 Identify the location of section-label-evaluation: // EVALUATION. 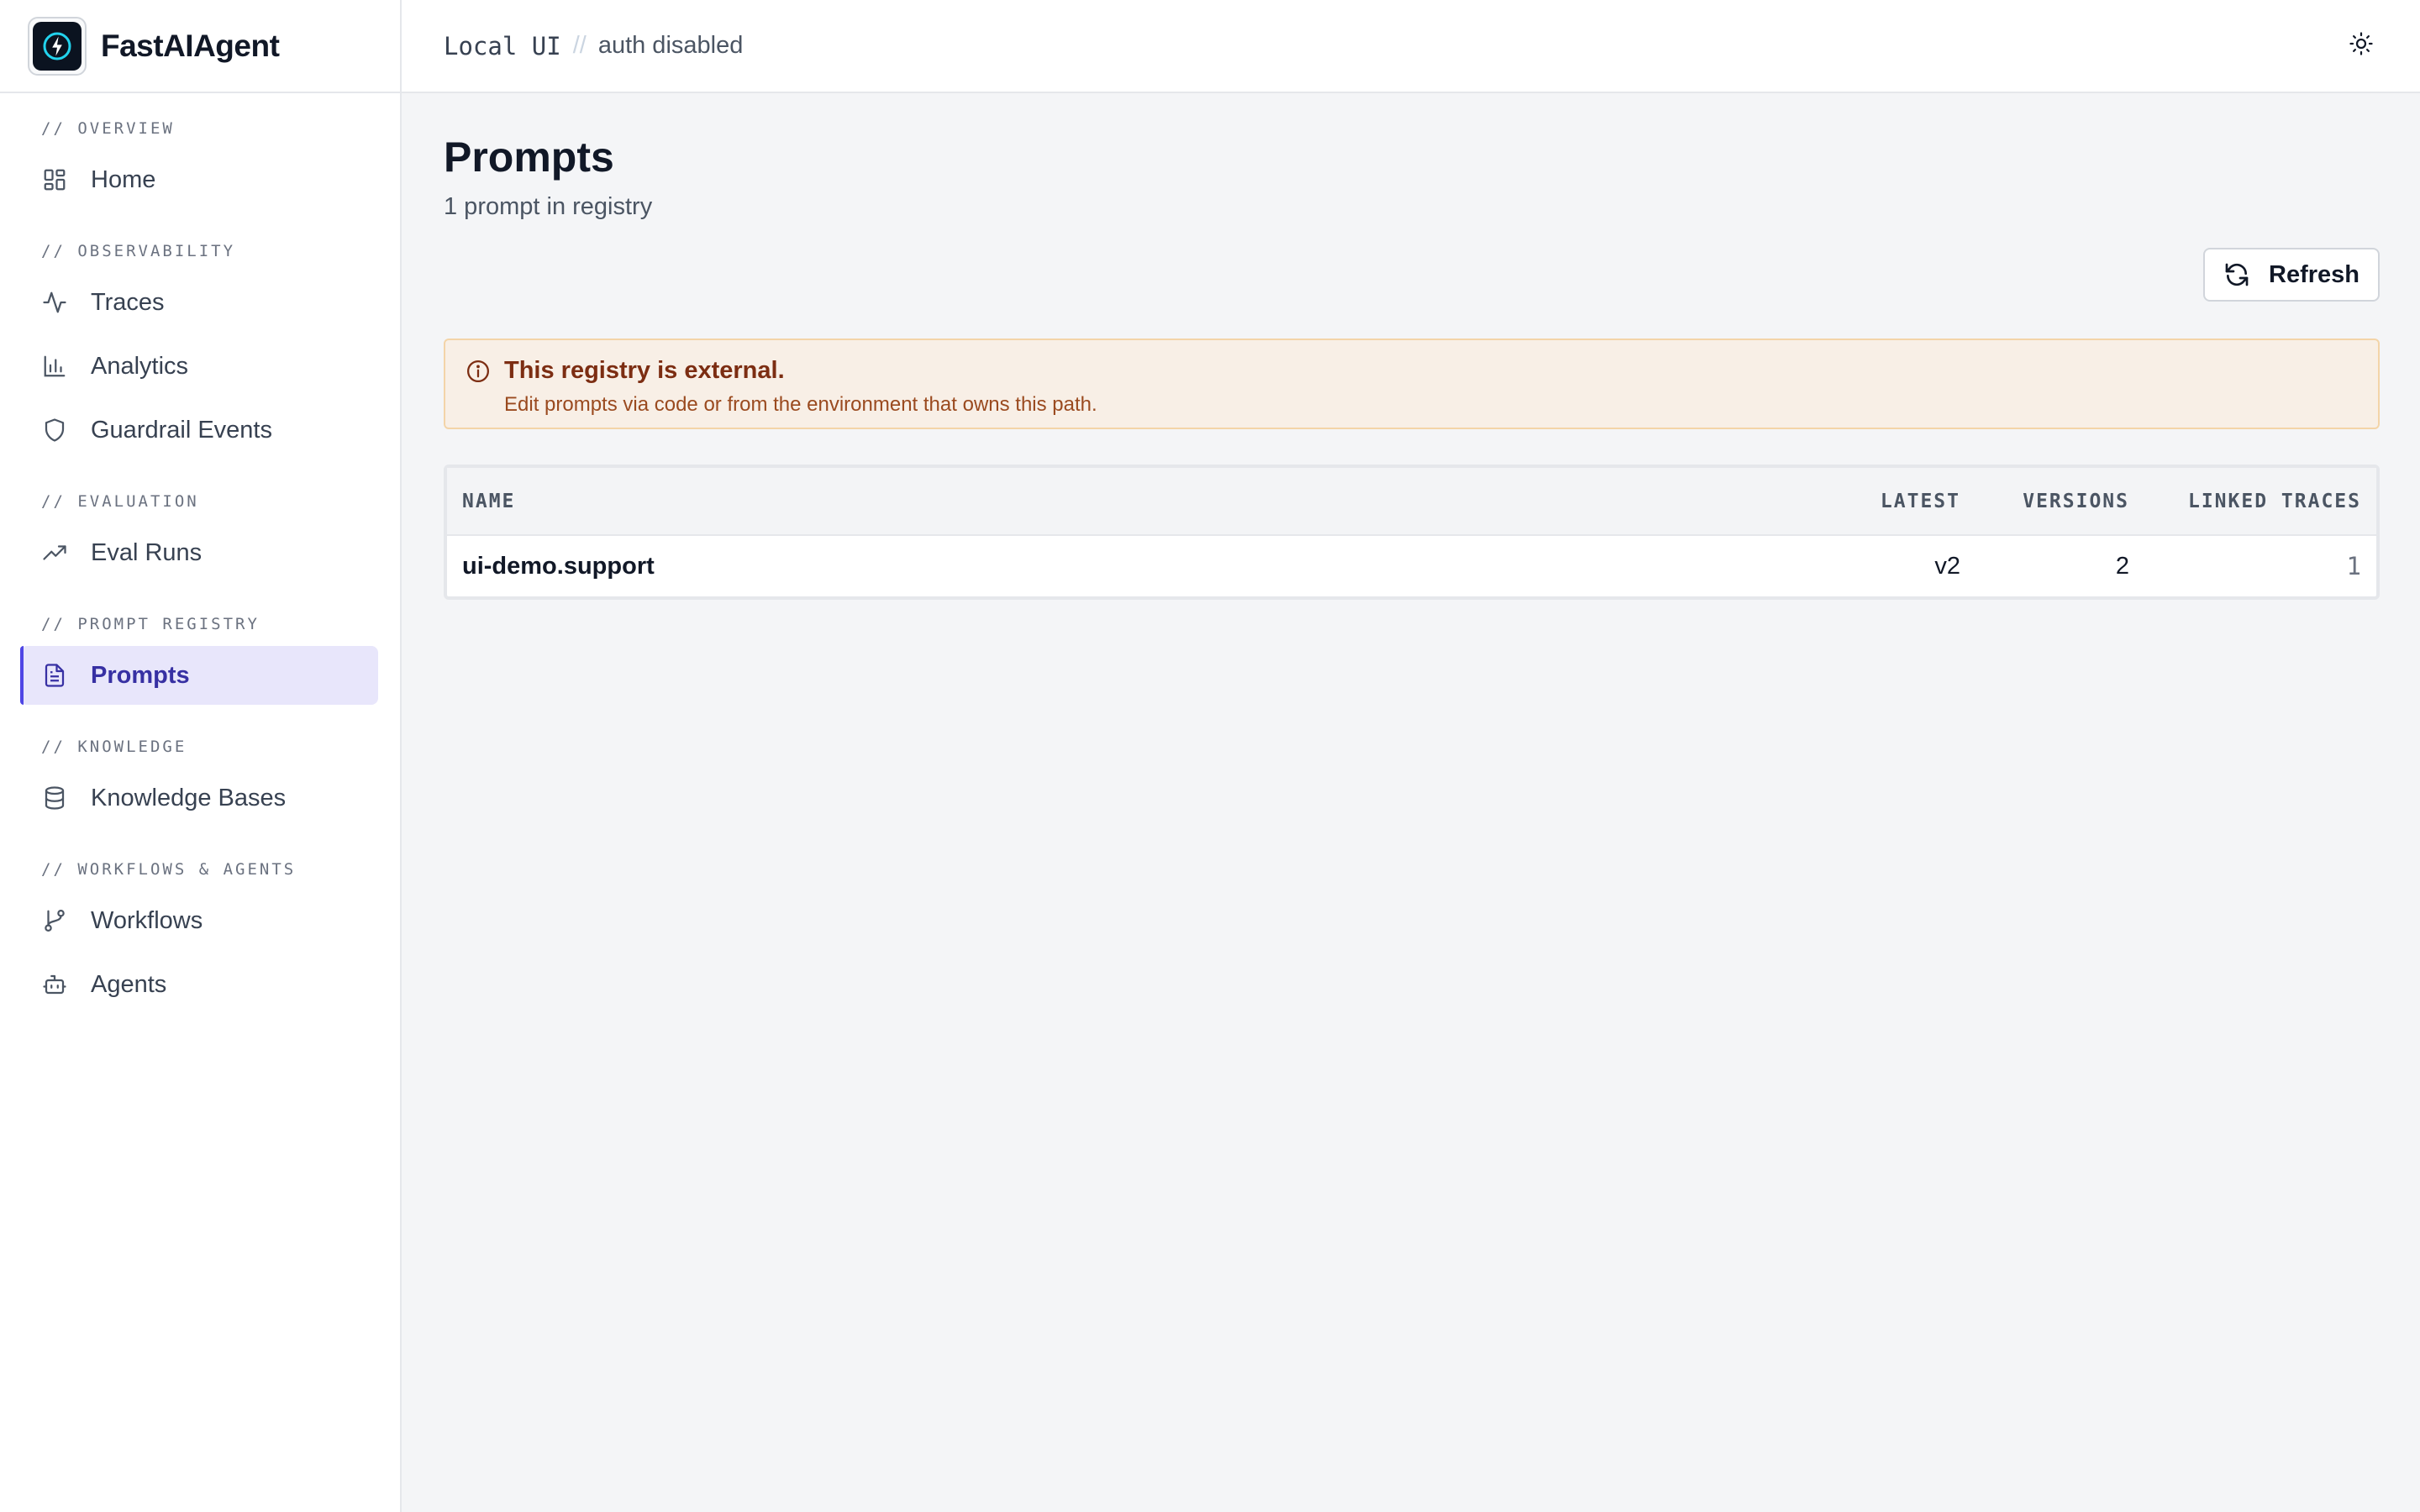
(120, 501).